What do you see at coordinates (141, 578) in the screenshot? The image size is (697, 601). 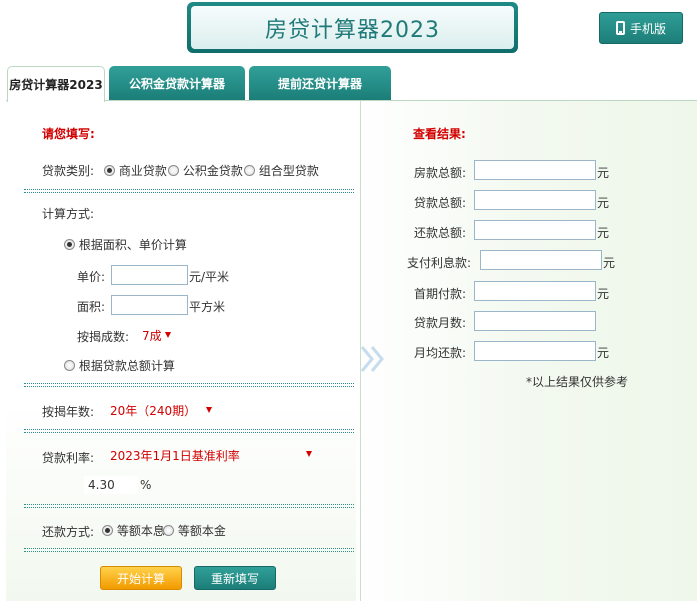 I see `start-calculation-button: 开始计算` at bounding box center [141, 578].